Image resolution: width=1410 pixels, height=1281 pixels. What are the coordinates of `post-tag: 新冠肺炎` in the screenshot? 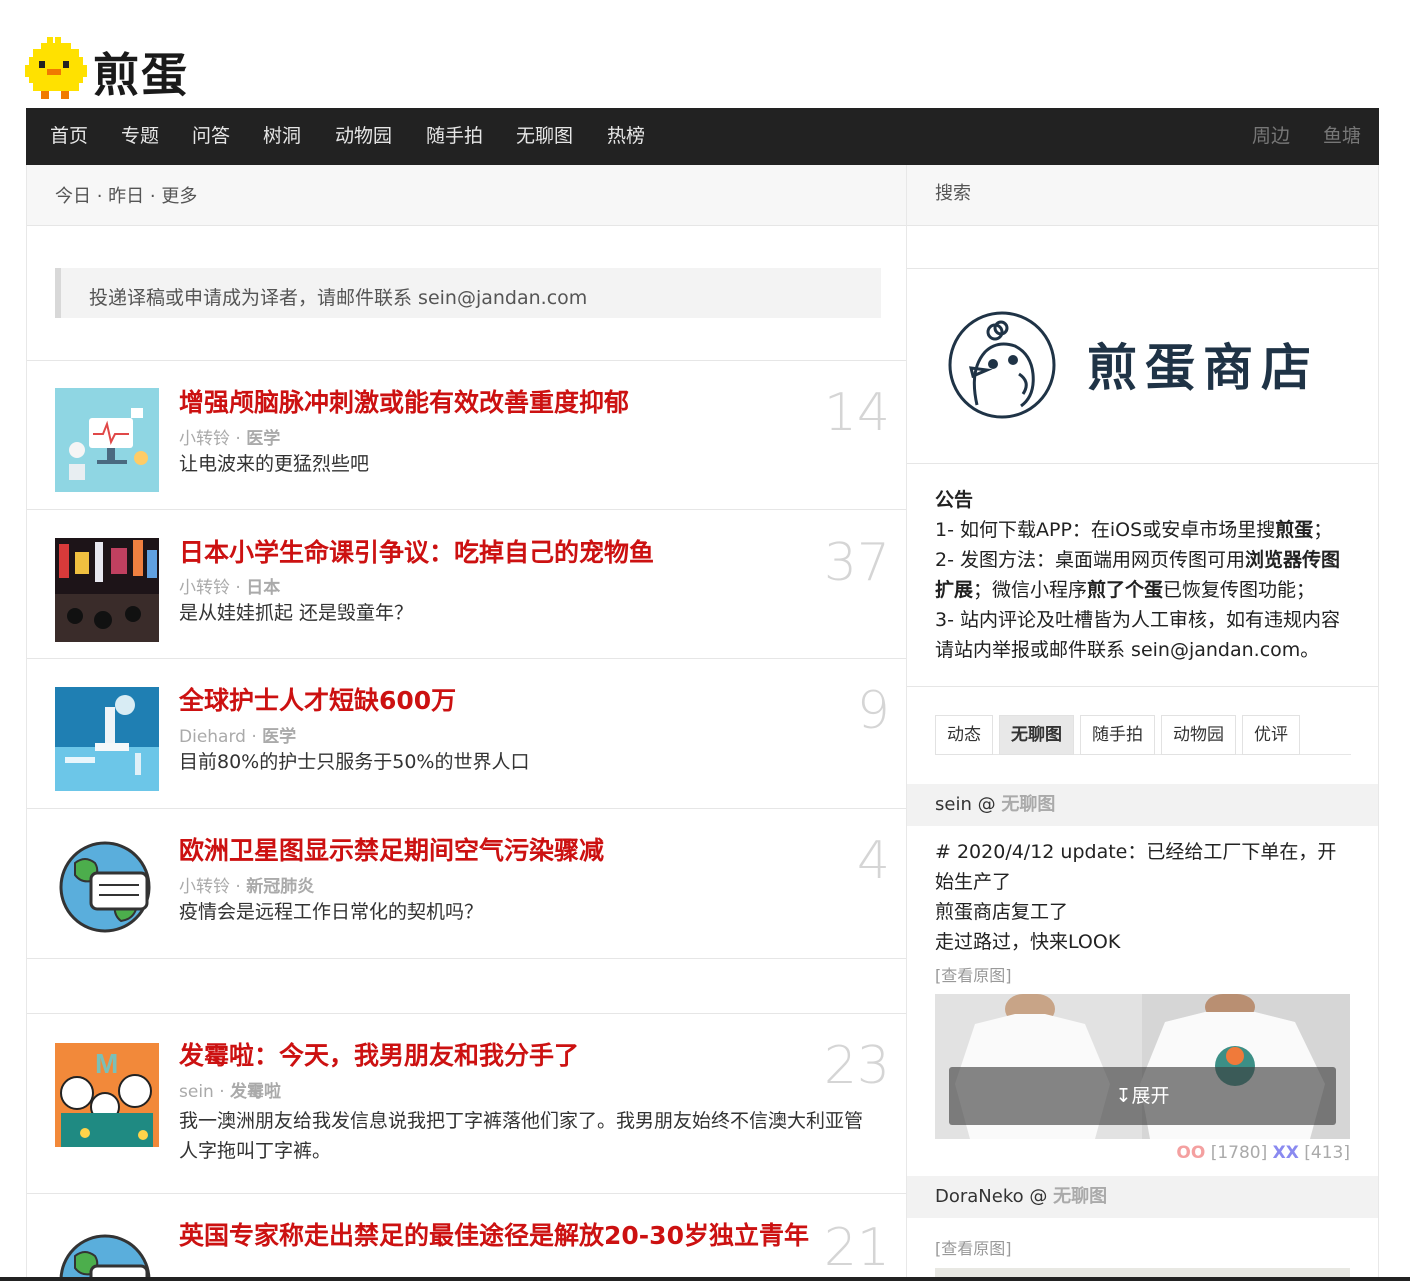 It's located at (280, 887).